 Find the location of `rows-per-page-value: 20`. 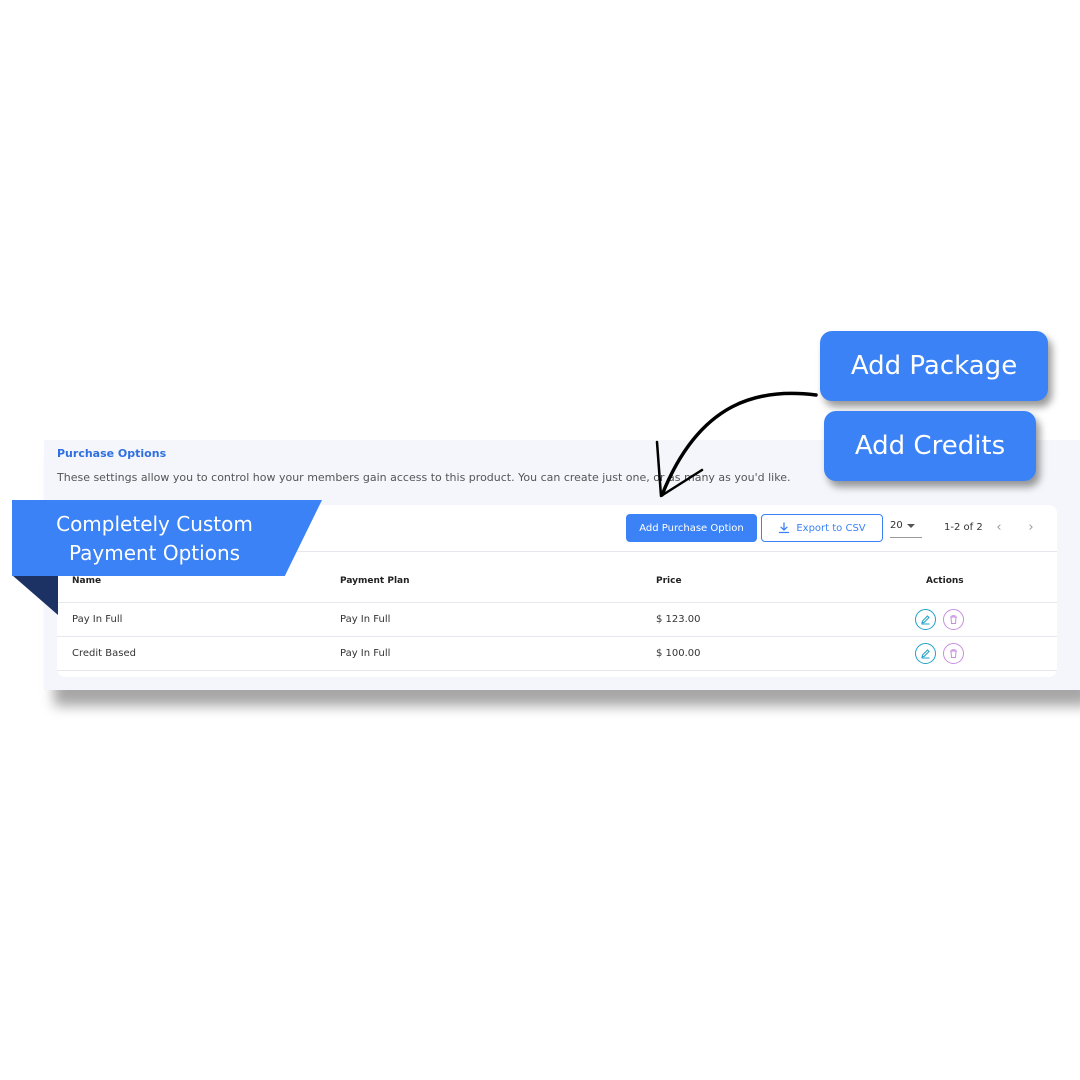

rows-per-page-value: 20 is located at coordinates (896, 525).